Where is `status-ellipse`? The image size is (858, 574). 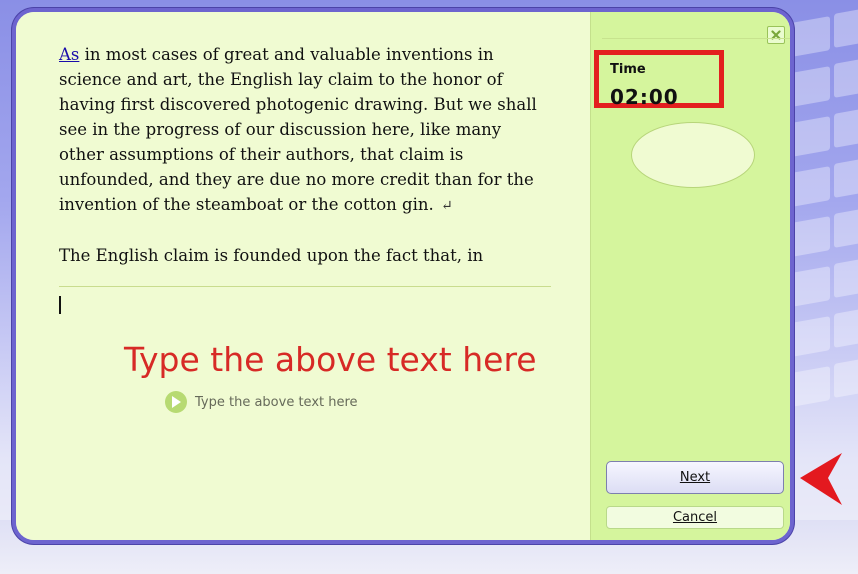 status-ellipse is located at coordinates (693, 155).